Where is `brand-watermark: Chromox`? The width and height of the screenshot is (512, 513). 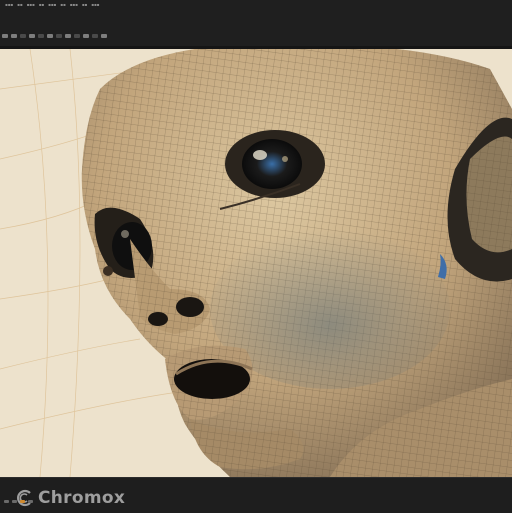
brand-watermark: Chromox is located at coordinates (70, 498).